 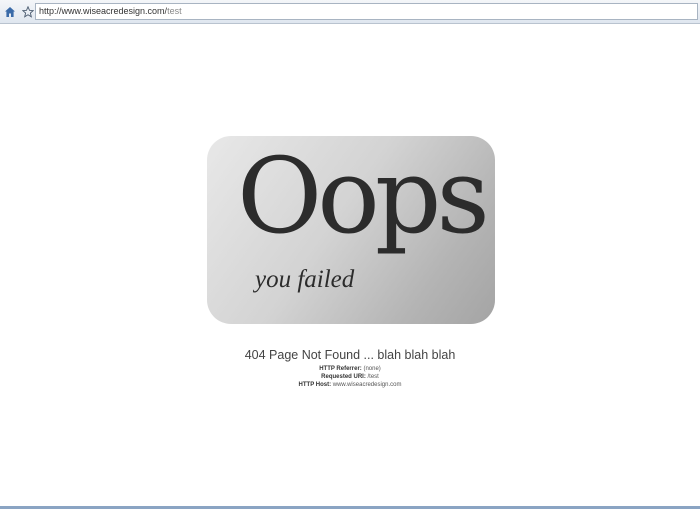 I want to click on http-referrer-line: HTTP Referrer: (none), so click(x=350, y=369).